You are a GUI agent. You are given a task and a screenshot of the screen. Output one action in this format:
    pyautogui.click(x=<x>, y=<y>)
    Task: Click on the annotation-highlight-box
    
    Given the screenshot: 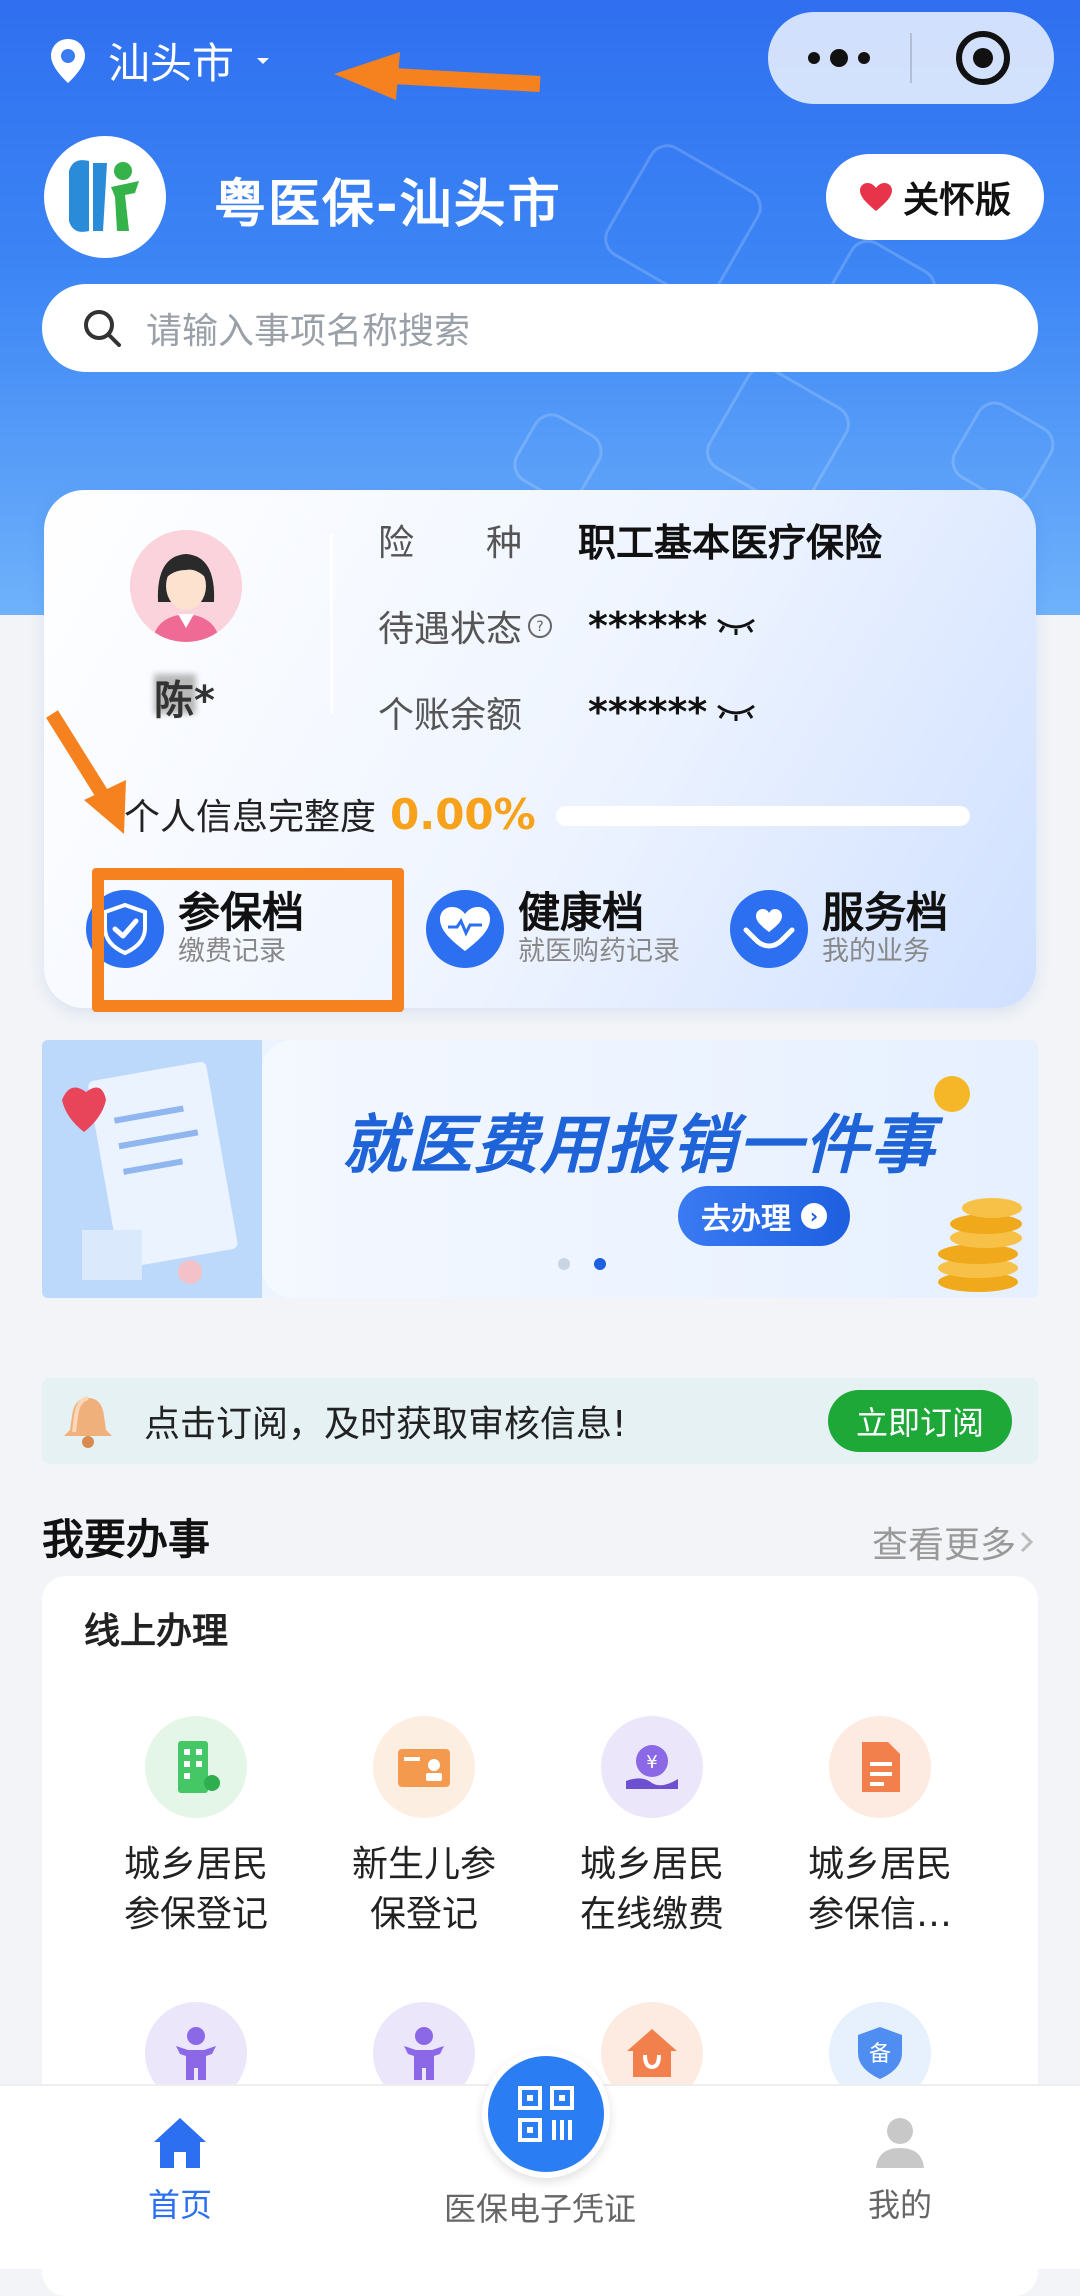 What is the action you would take?
    pyautogui.click(x=248, y=940)
    